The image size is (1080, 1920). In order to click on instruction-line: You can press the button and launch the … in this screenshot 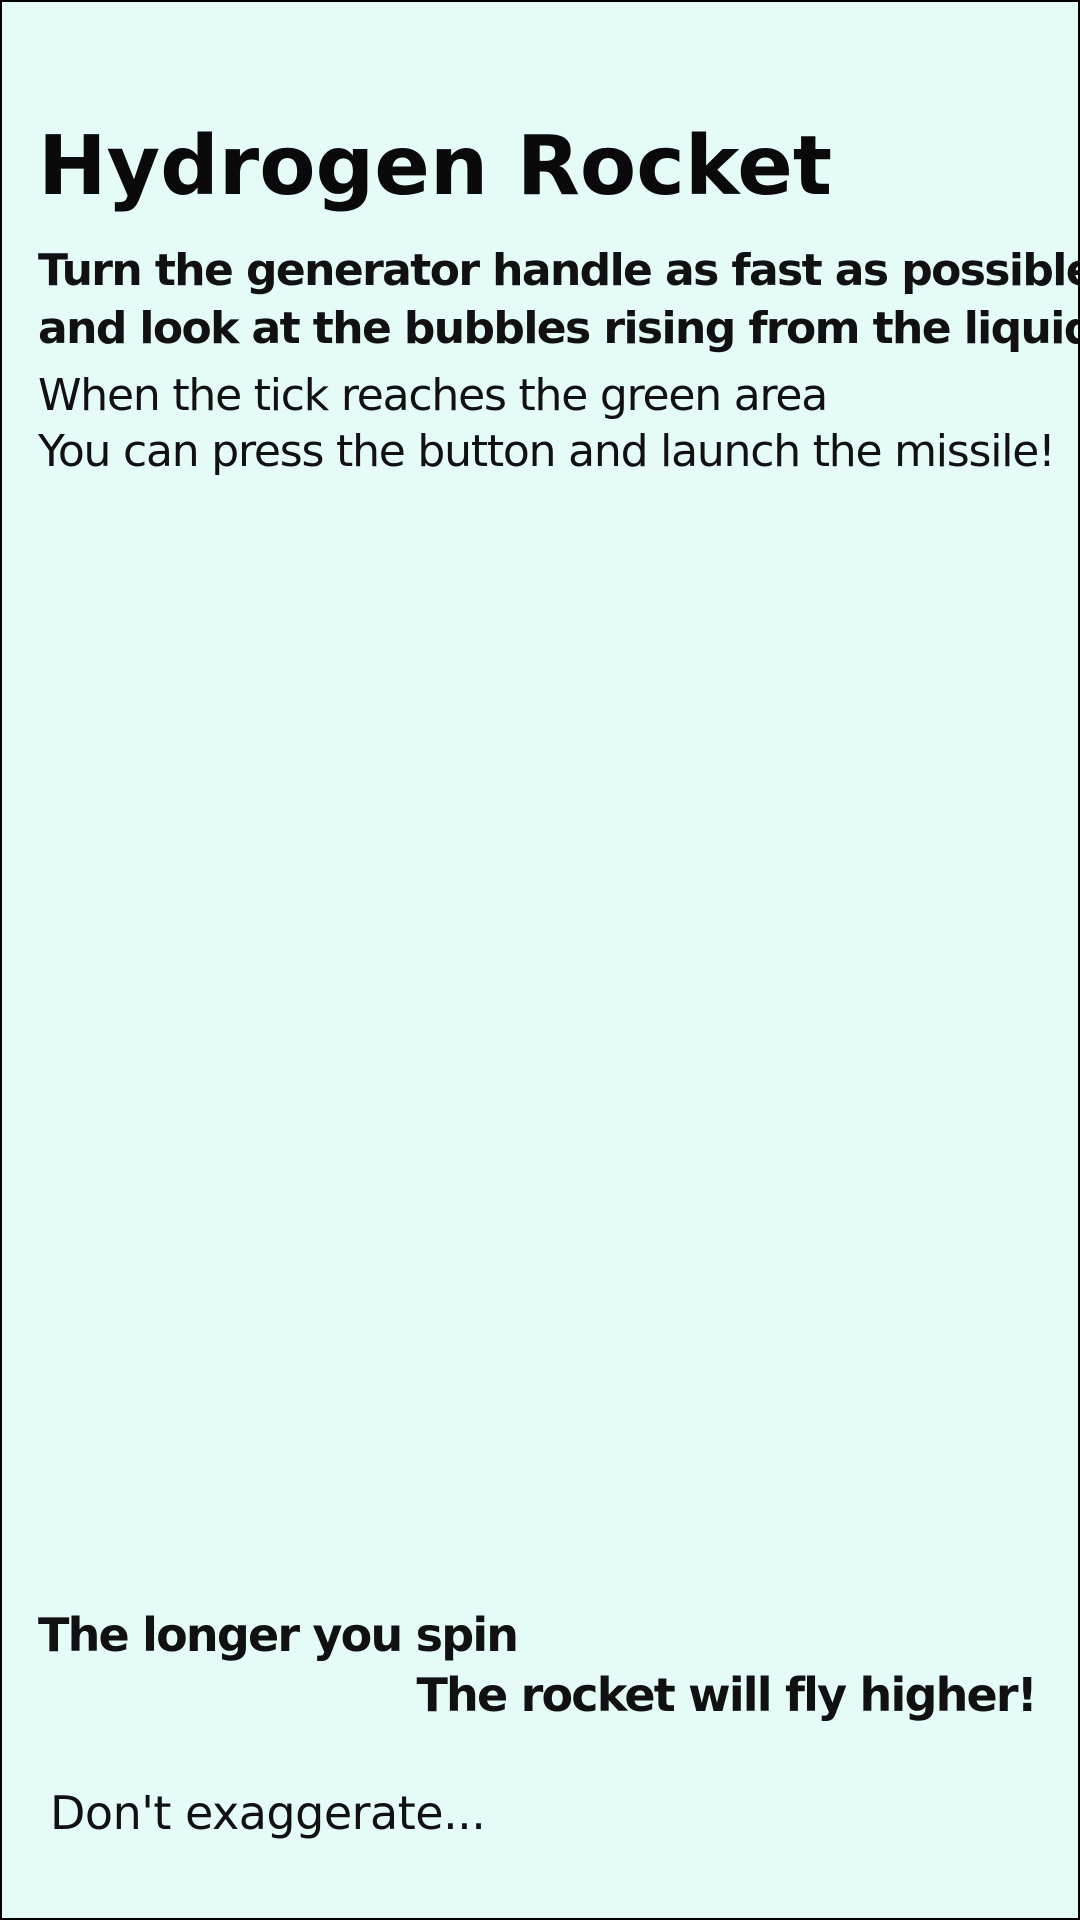, I will do `click(547, 451)`.